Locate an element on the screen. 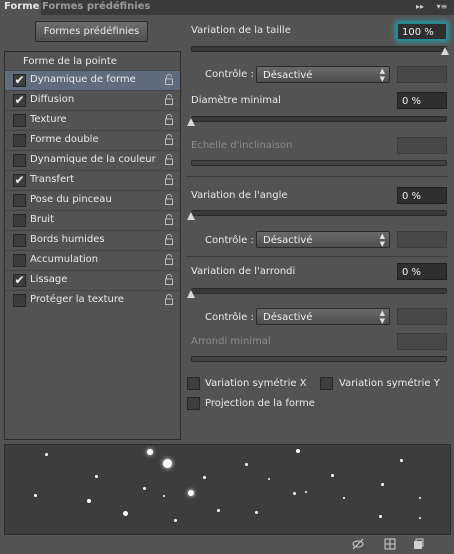  brush-setting-label: Transfert is located at coordinates (52, 179).